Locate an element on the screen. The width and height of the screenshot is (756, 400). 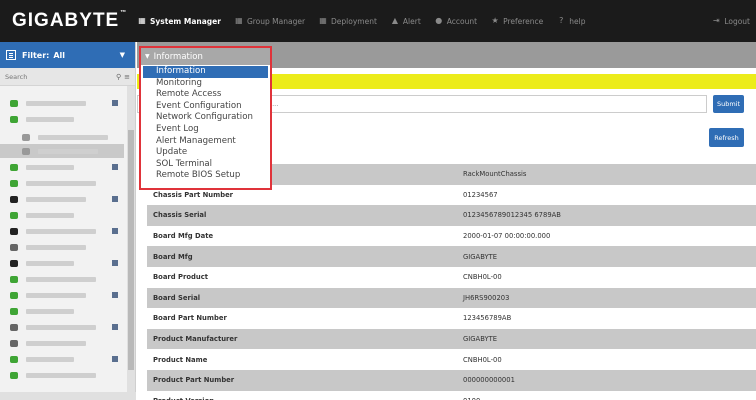
menu-item-information: Information is located at coordinates (205, 72).